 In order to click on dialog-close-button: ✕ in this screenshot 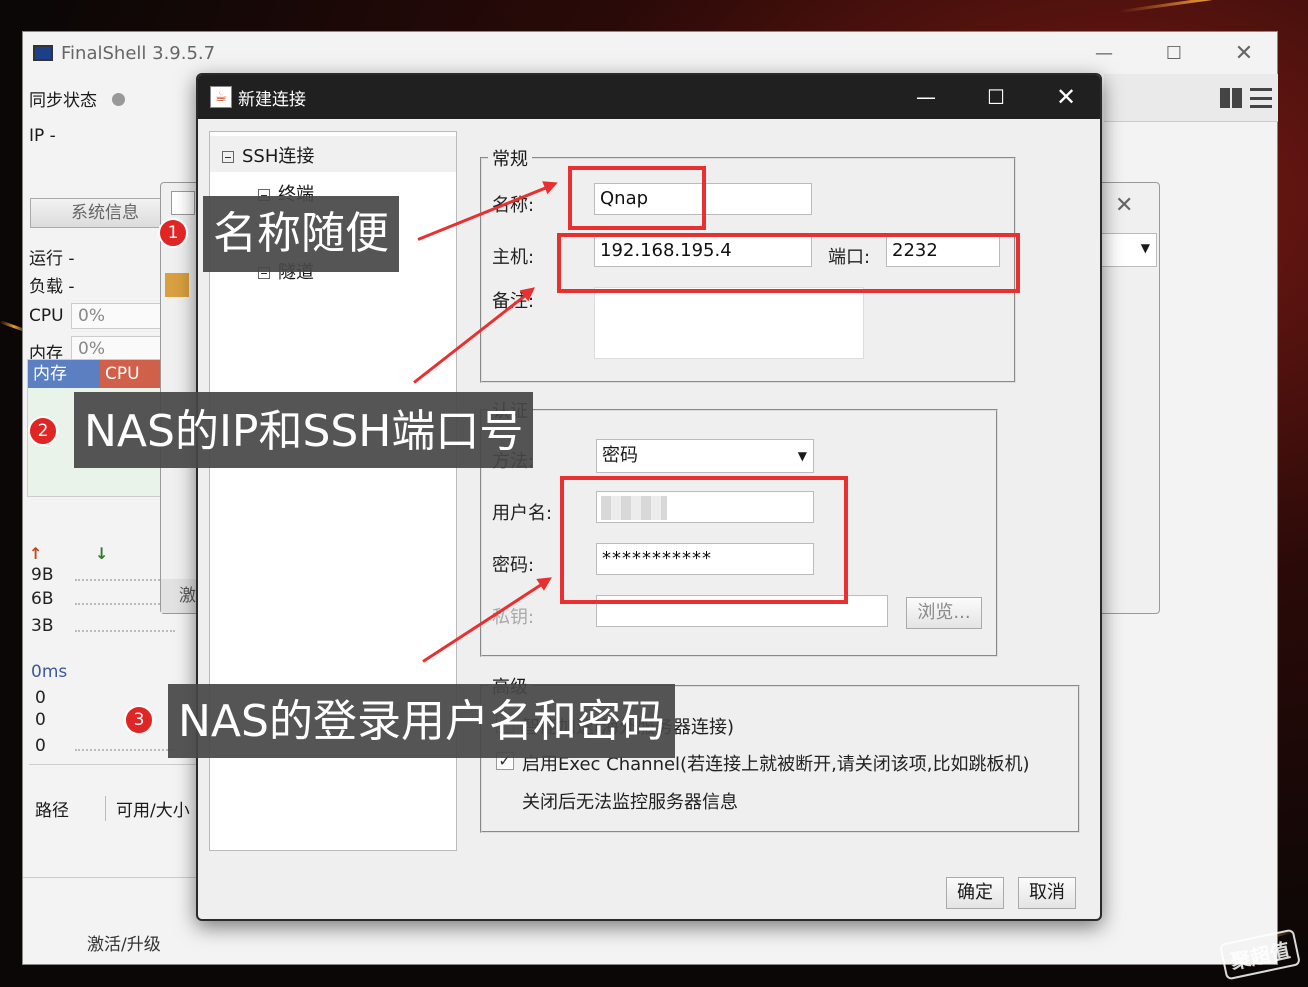, I will do `click(1066, 97)`.